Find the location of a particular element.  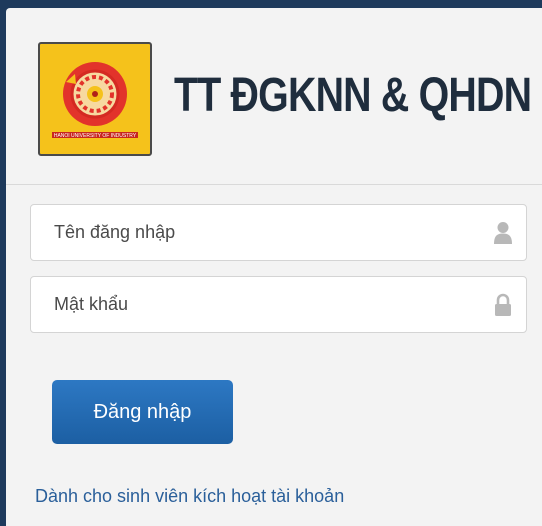

user-icon is located at coordinates (503, 233).